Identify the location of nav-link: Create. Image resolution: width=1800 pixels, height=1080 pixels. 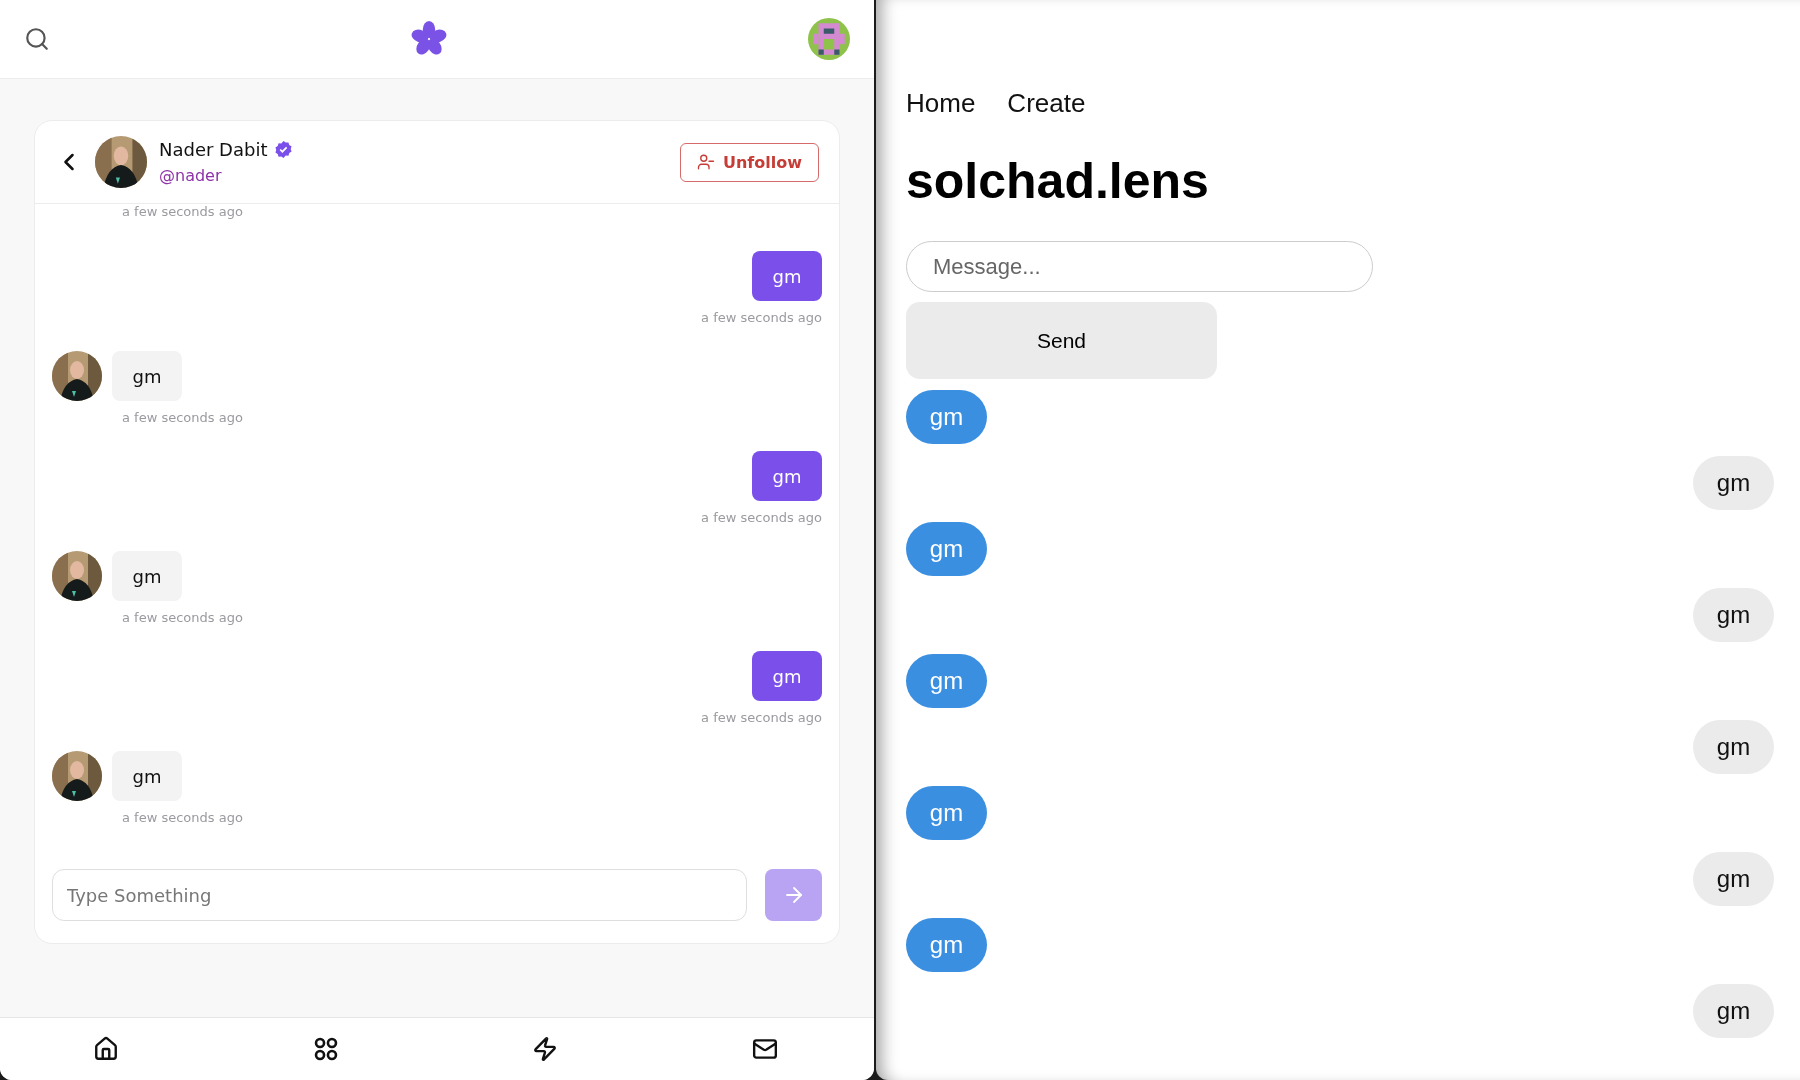
(1046, 103).